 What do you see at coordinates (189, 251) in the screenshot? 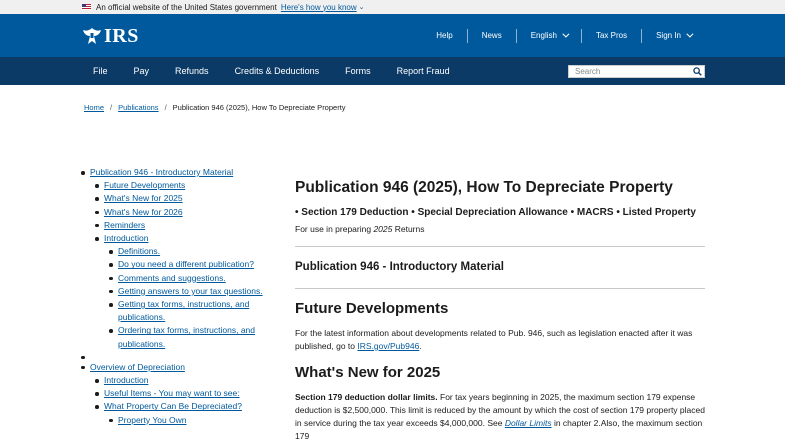
I see `toc-item: Definitions.` at bounding box center [189, 251].